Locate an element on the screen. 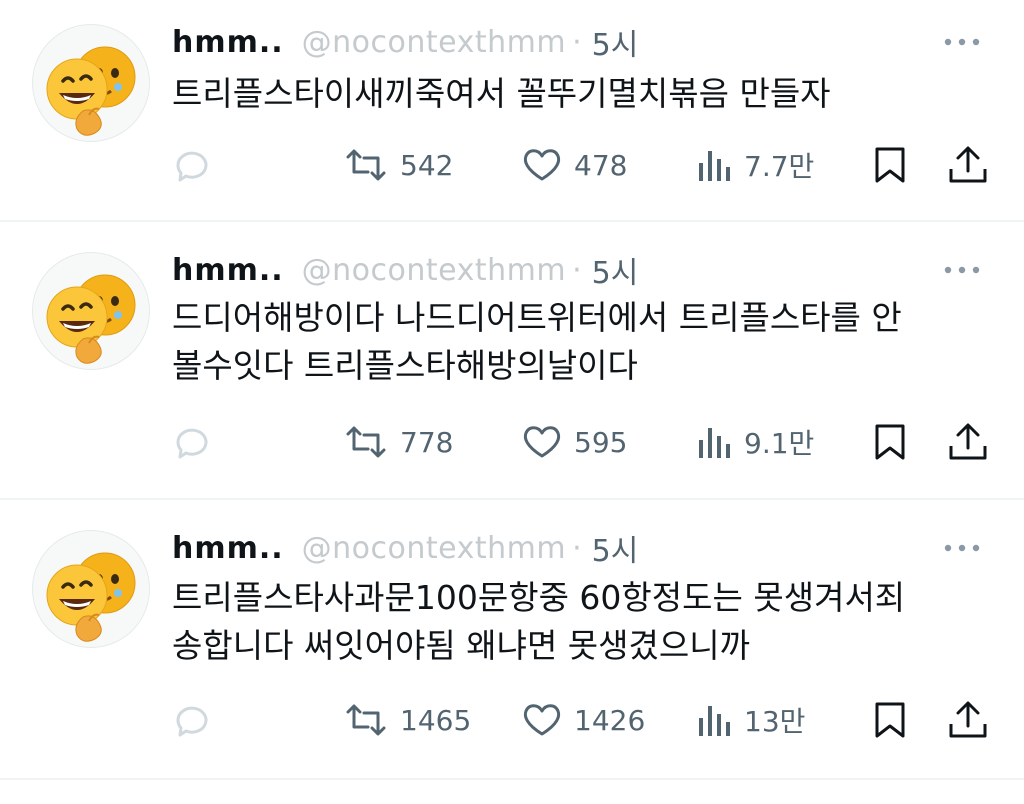 The image size is (1024, 804). action-bar: 778 595 9.1만 is located at coordinates (512, 442).